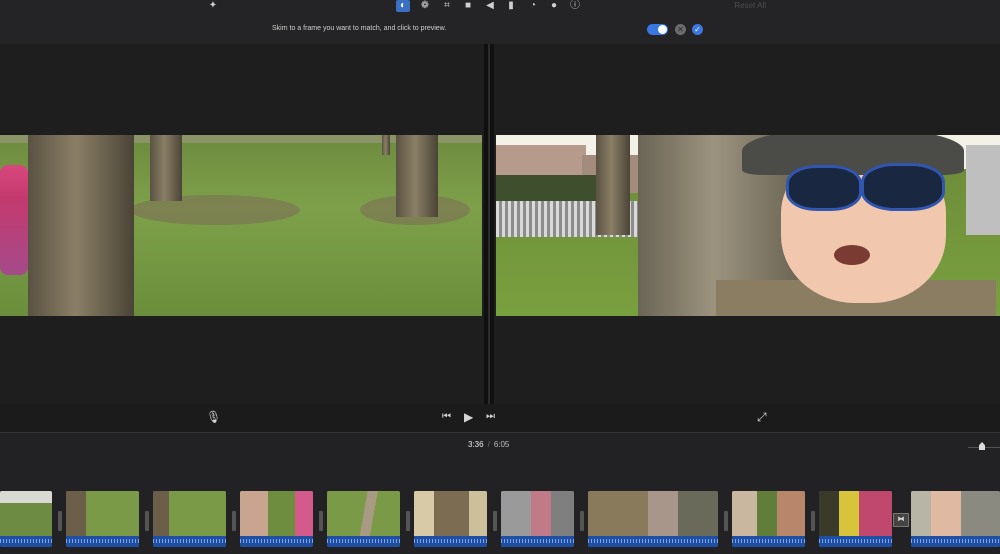 This screenshot has width=1000, height=554. Describe the element at coordinates (468, 417) in the screenshot. I see `play-icon: ▶` at that location.